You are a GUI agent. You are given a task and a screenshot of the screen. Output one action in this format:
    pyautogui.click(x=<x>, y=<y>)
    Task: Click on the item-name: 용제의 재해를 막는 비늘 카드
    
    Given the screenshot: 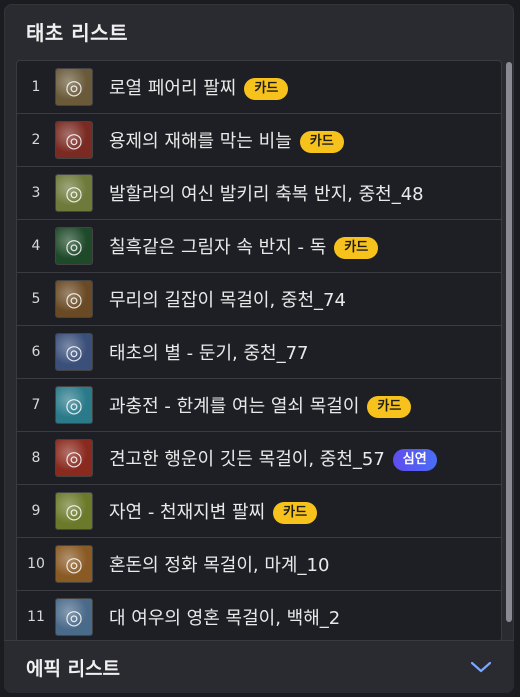 What is the action you would take?
    pyautogui.click(x=226, y=140)
    